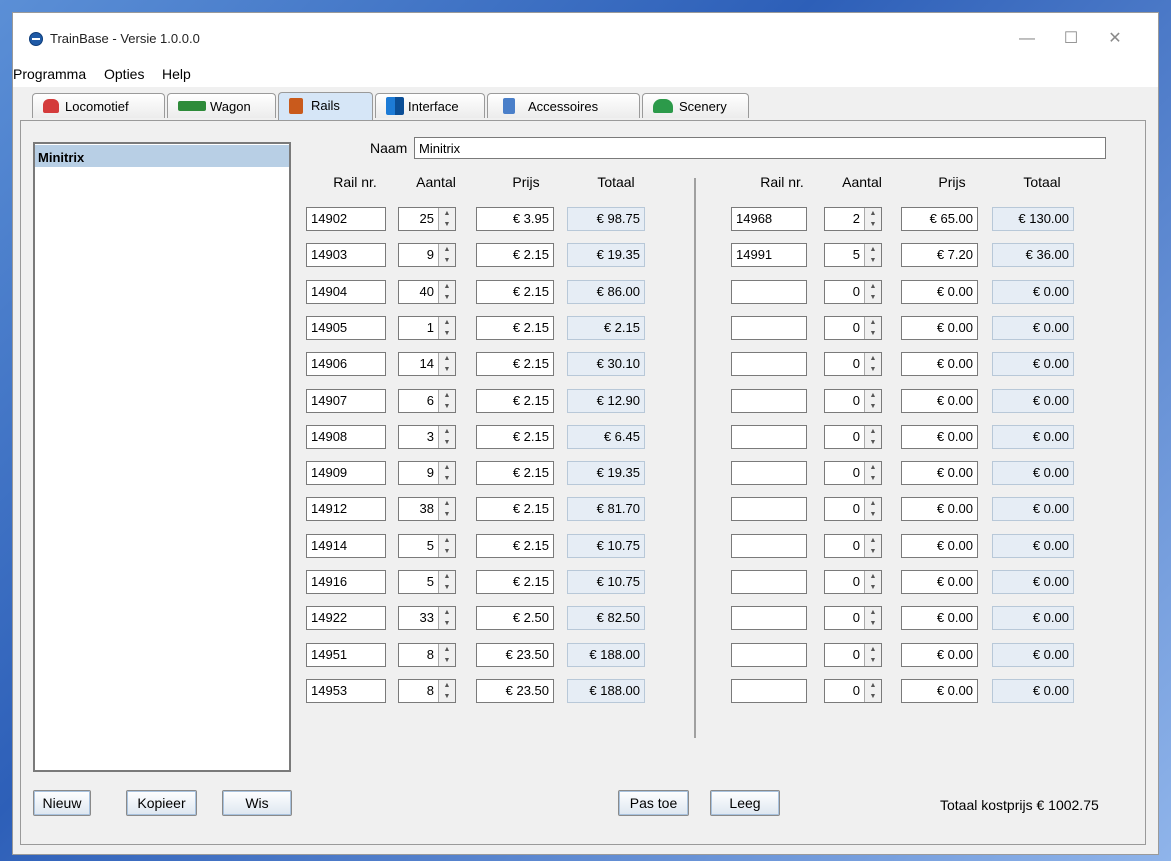 This screenshot has height=861, width=1171. Describe the element at coordinates (346, 618) in the screenshot. I see `rail-nr-field: 14922` at that location.